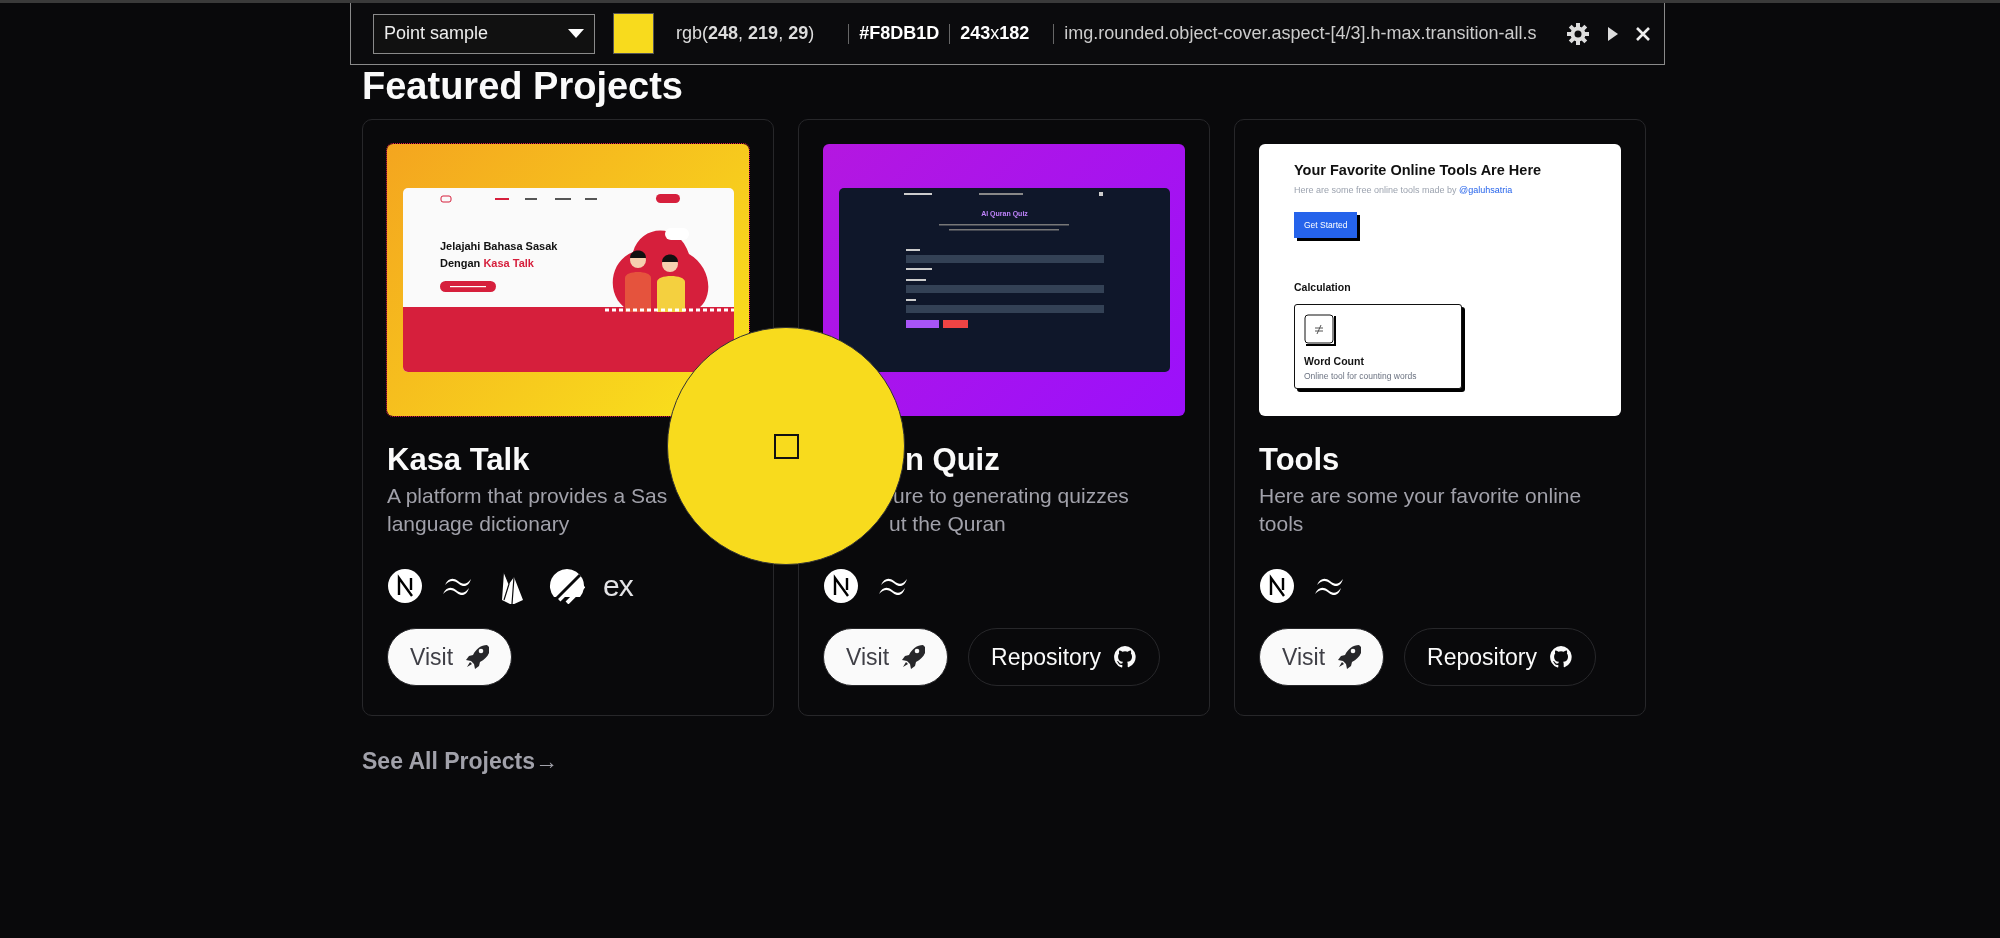  What do you see at coordinates (1300, 33) in the screenshot?
I see `element-selector: img.rounded.object-cover.aspect-[4/3].h-max.transition-all.s` at bounding box center [1300, 33].